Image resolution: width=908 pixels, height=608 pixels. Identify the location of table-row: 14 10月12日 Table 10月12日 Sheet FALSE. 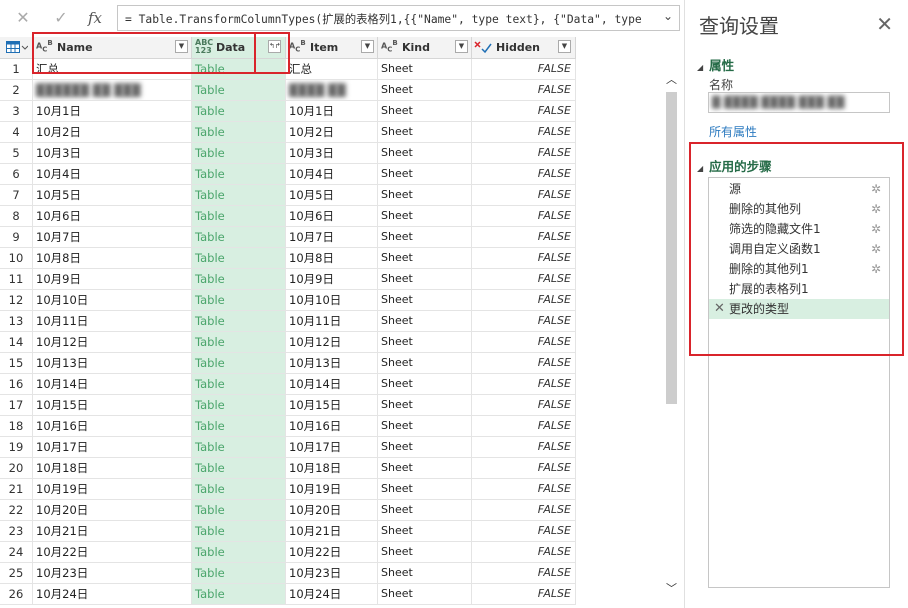
(288, 342).